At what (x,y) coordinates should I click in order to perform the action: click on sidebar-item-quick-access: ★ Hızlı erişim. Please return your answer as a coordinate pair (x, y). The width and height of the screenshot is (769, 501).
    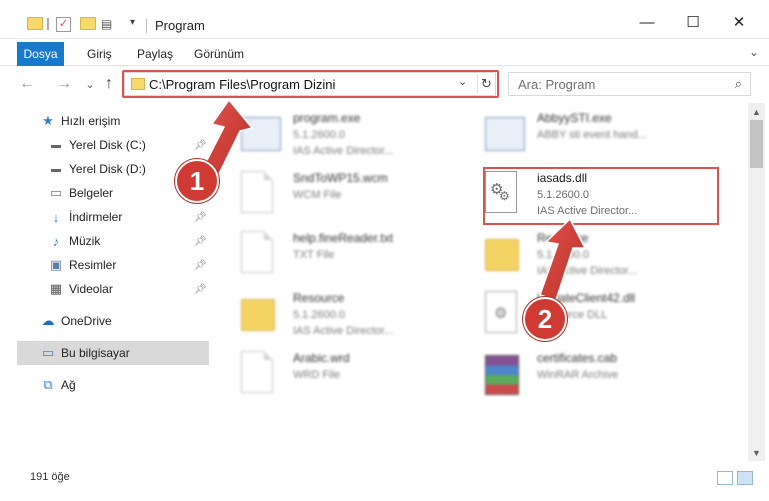
    Looking at the image, I should click on (105, 121).